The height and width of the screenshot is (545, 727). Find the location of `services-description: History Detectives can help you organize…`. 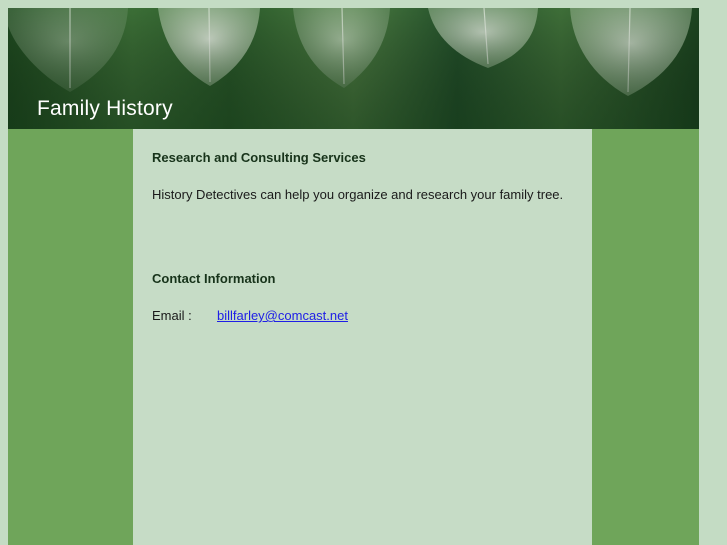

services-description: History Detectives can help you organize… is located at coordinates (358, 194).